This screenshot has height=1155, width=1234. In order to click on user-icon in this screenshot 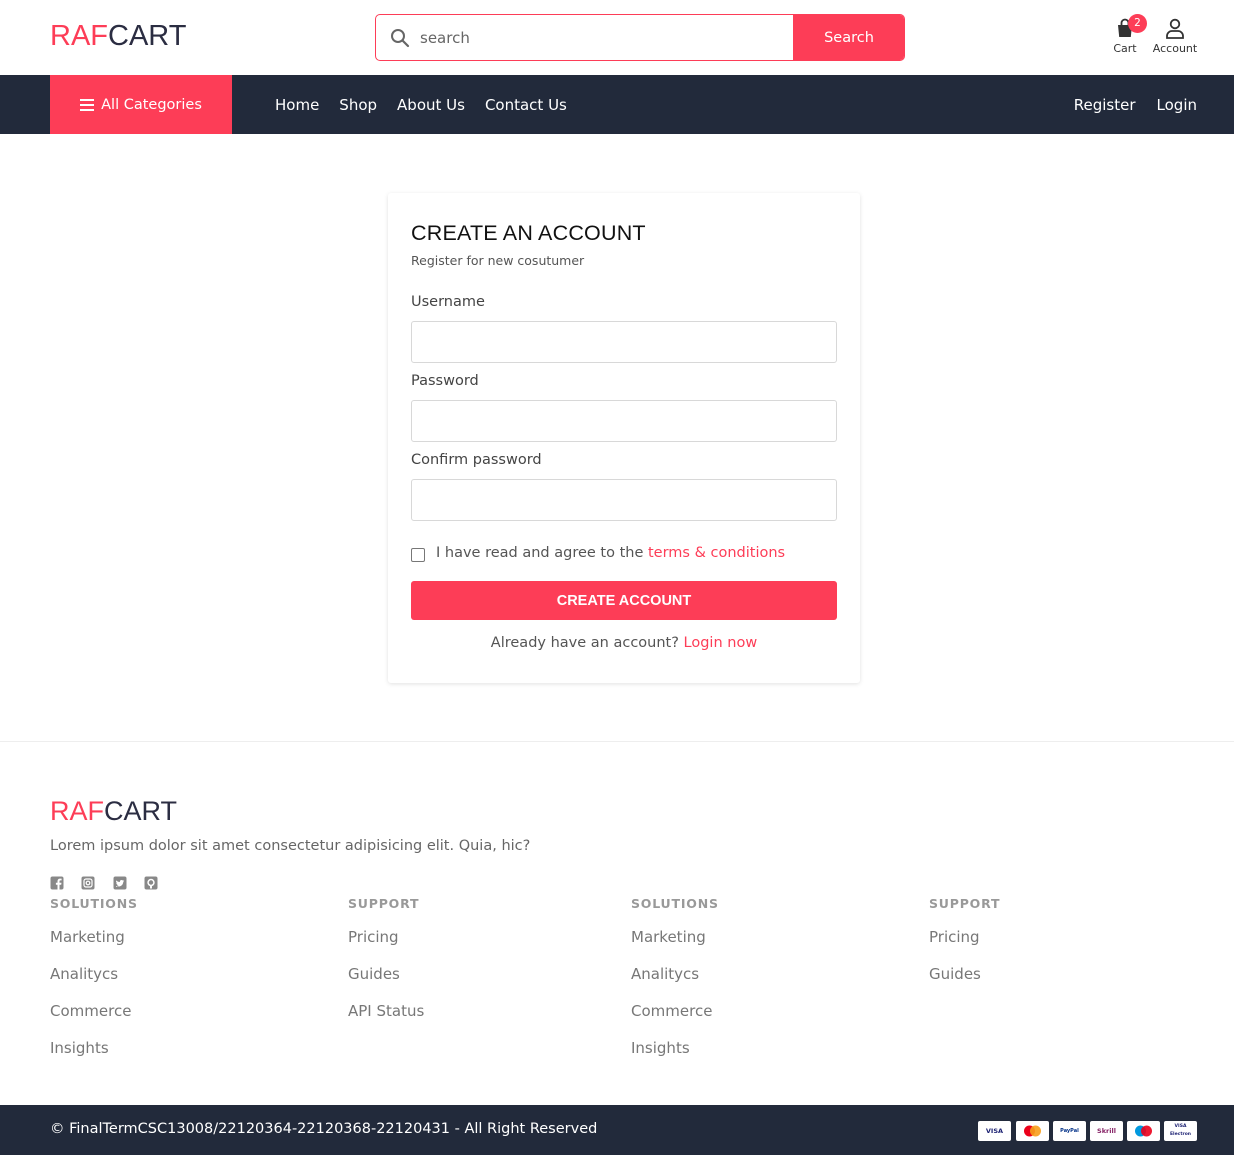, I will do `click(1175, 28)`.